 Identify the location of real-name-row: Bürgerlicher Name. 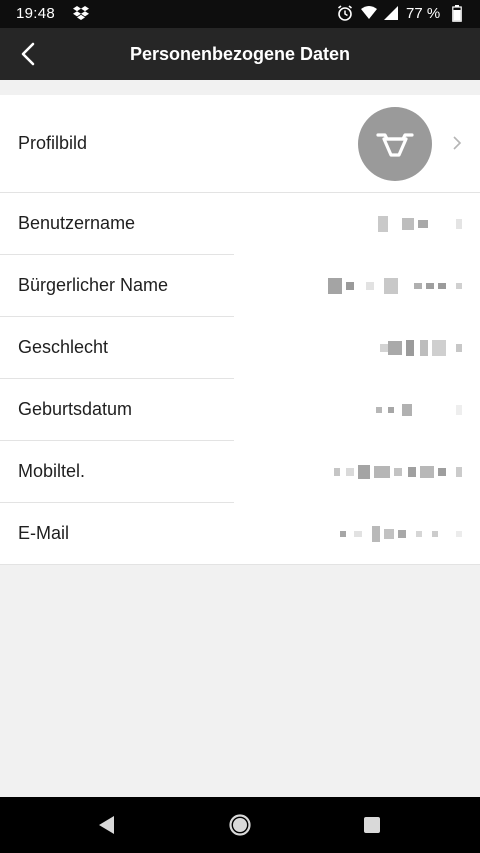
(240, 286).